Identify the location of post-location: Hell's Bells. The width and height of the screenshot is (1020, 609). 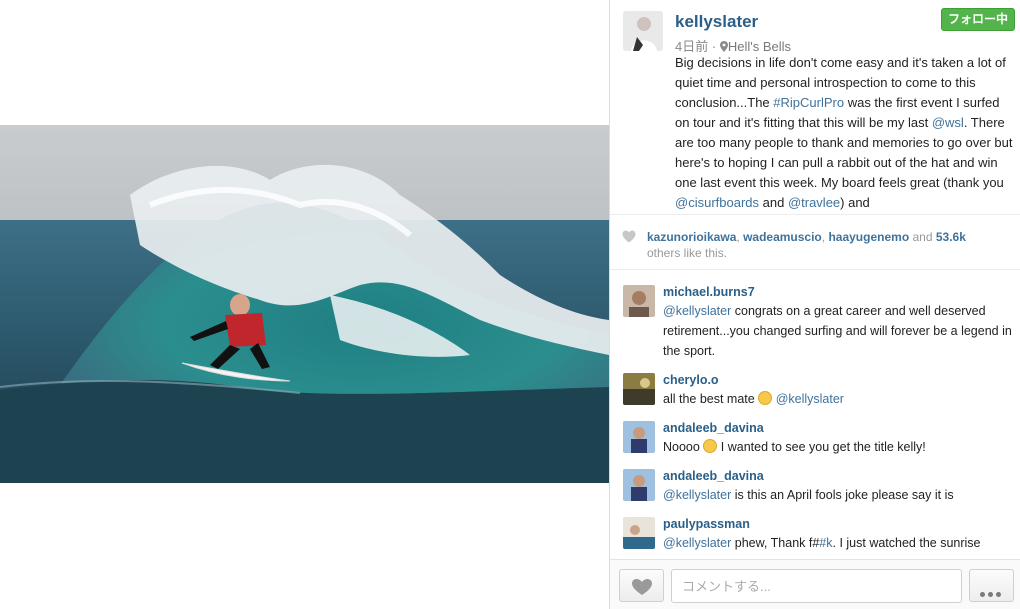
(759, 46).